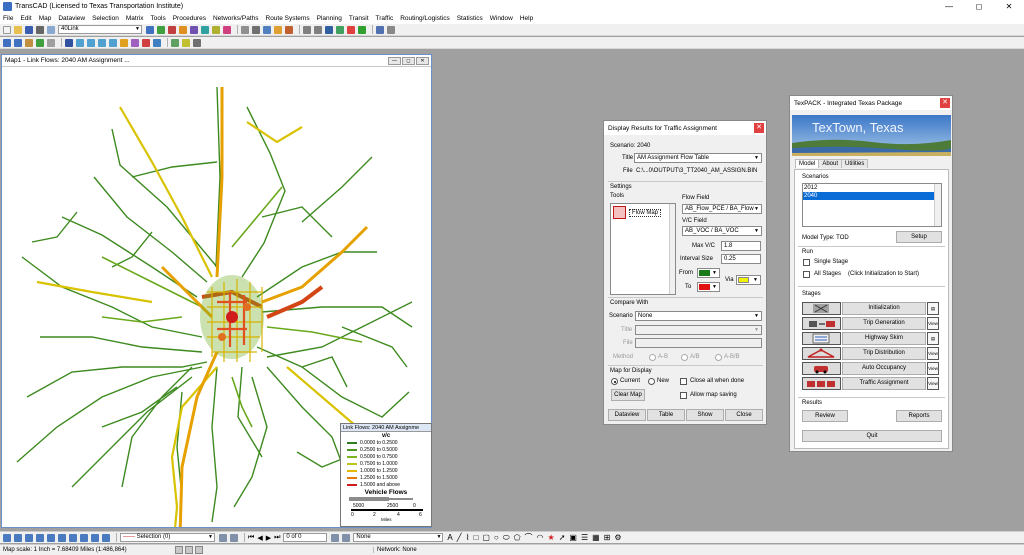  I want to click on select-invert-tool-icon, so click(84, 537).